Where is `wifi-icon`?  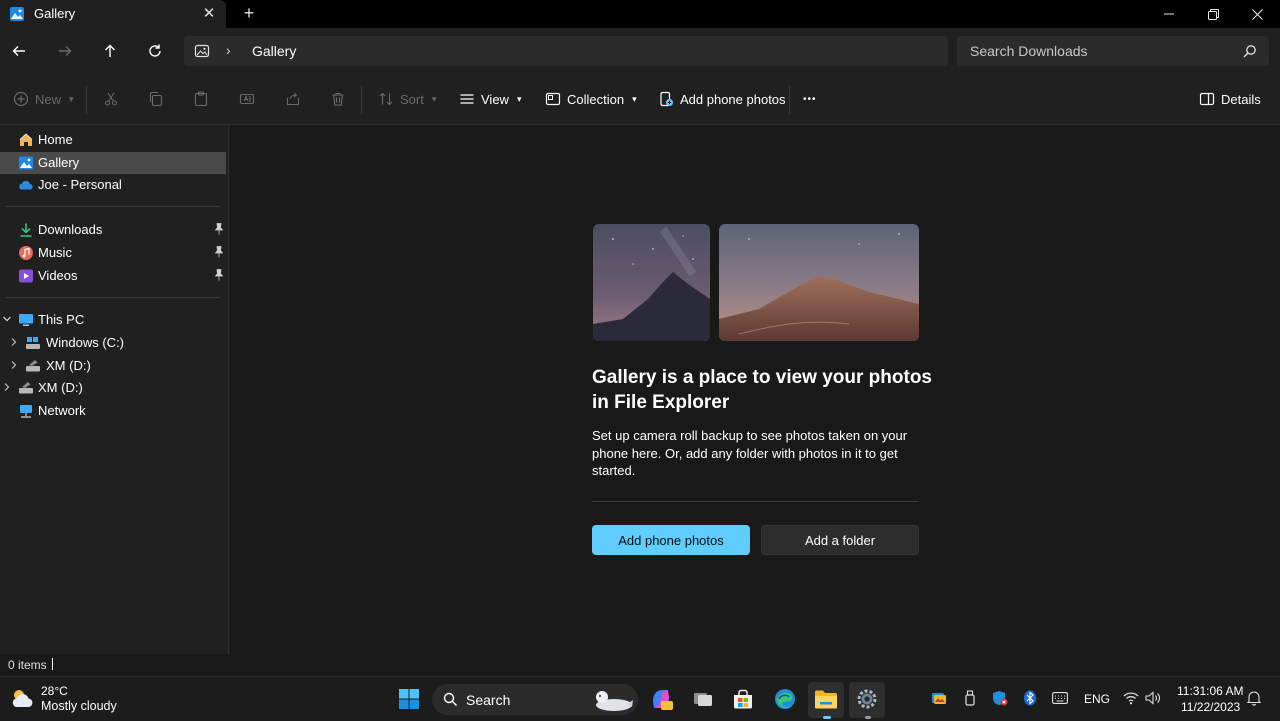 wifi-icon is located at coordinates (1131, 698).